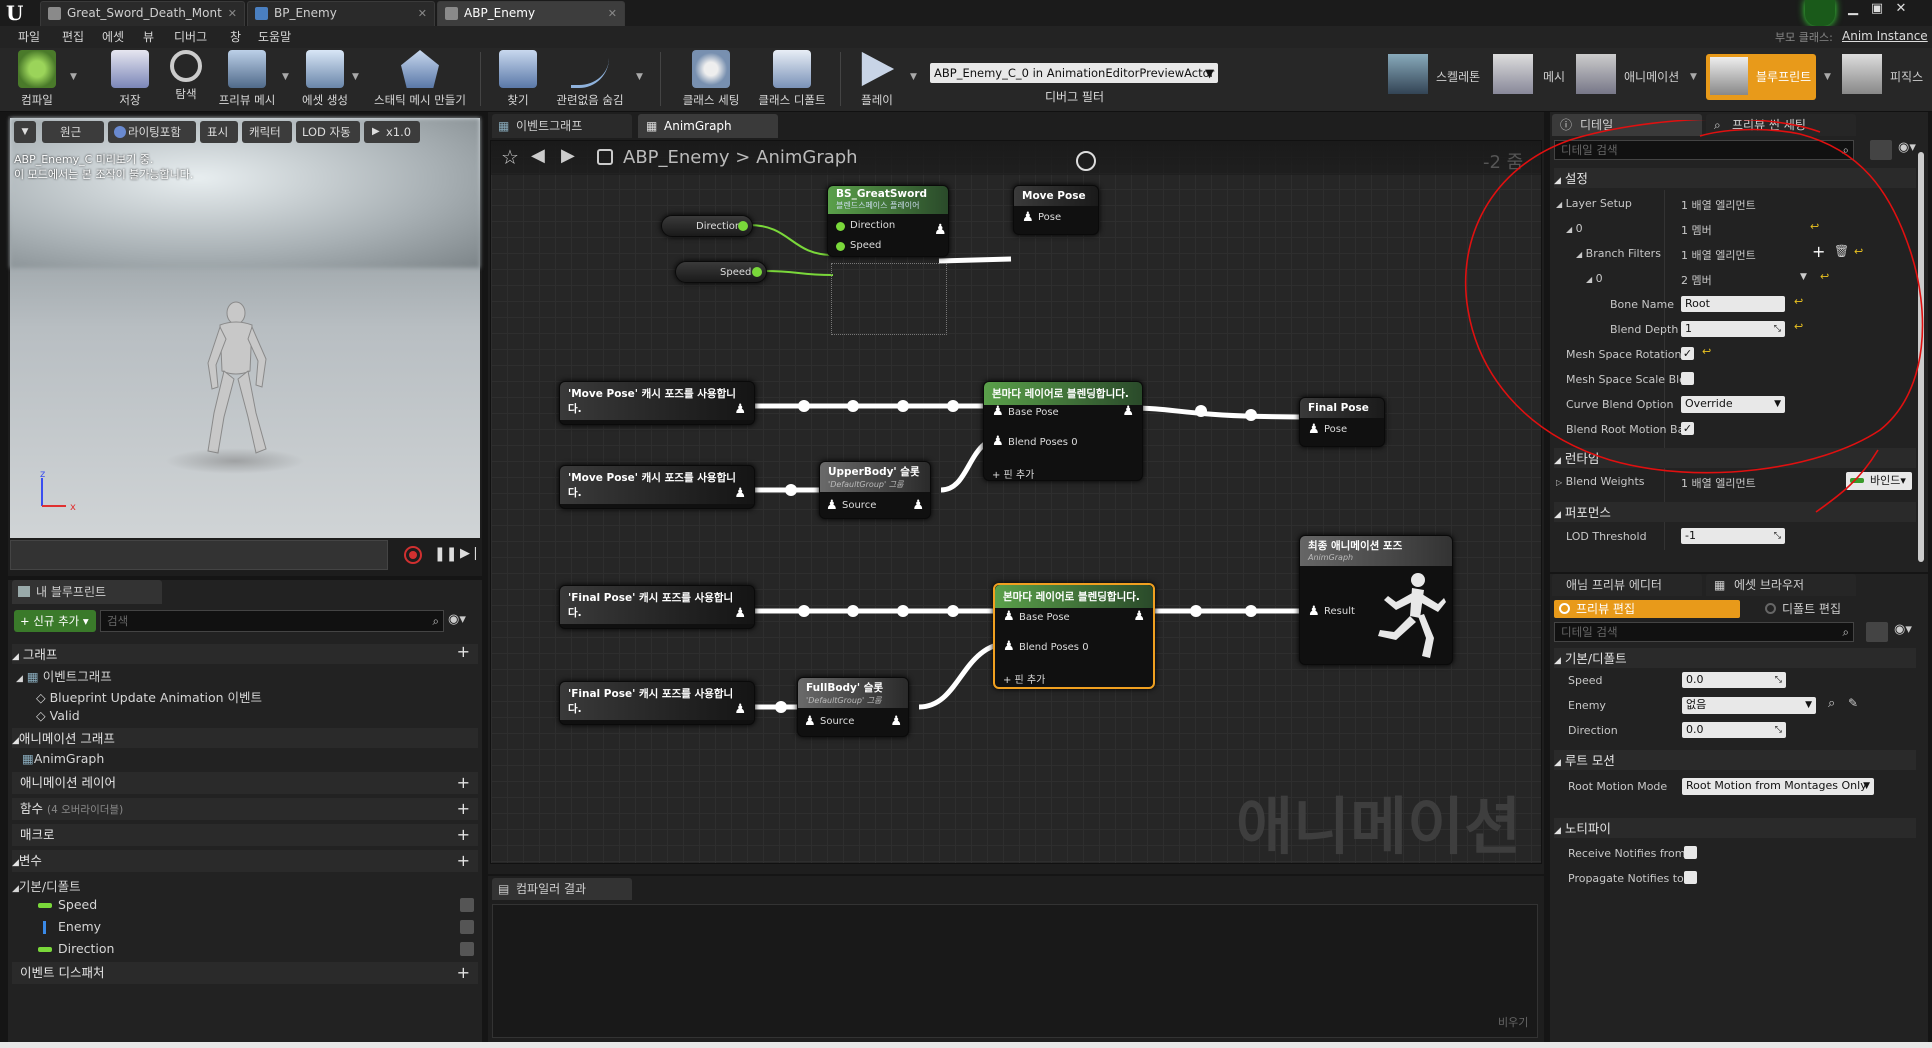 The width and height of the screenshot is (1932, 1048). I want to click on create-asset-button: 에셋 생성, so click(325, 79).